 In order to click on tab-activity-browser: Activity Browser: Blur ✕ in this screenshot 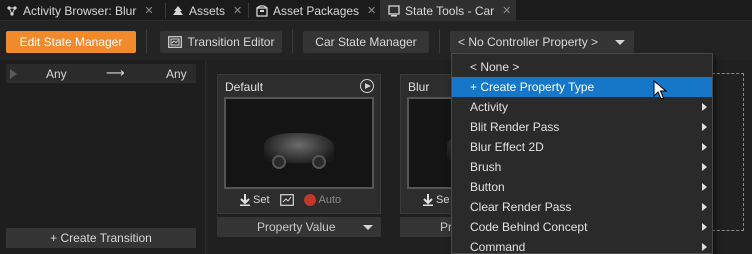, I will do `click(80, 10)`.